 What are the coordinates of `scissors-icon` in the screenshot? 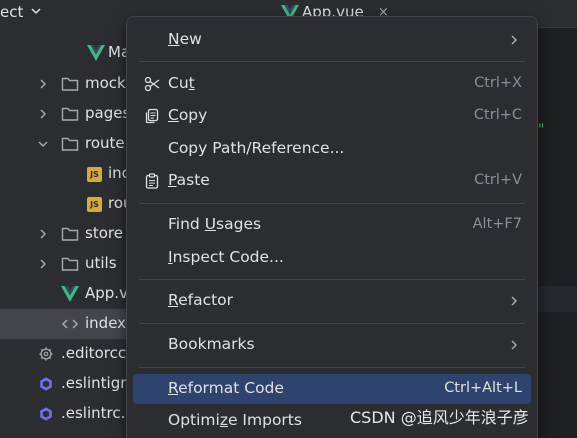 It's located at (152, 84).